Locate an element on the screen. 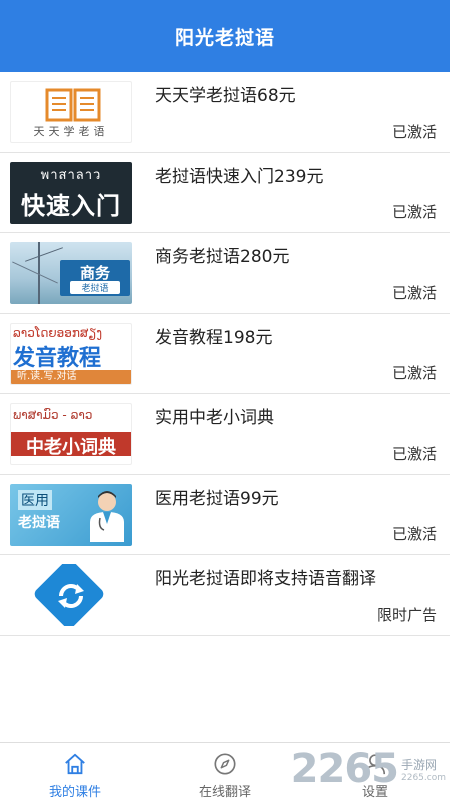 The image size is (450, 800). course-thumbnail: 天天学老语 is located at coordinates (71, 112).